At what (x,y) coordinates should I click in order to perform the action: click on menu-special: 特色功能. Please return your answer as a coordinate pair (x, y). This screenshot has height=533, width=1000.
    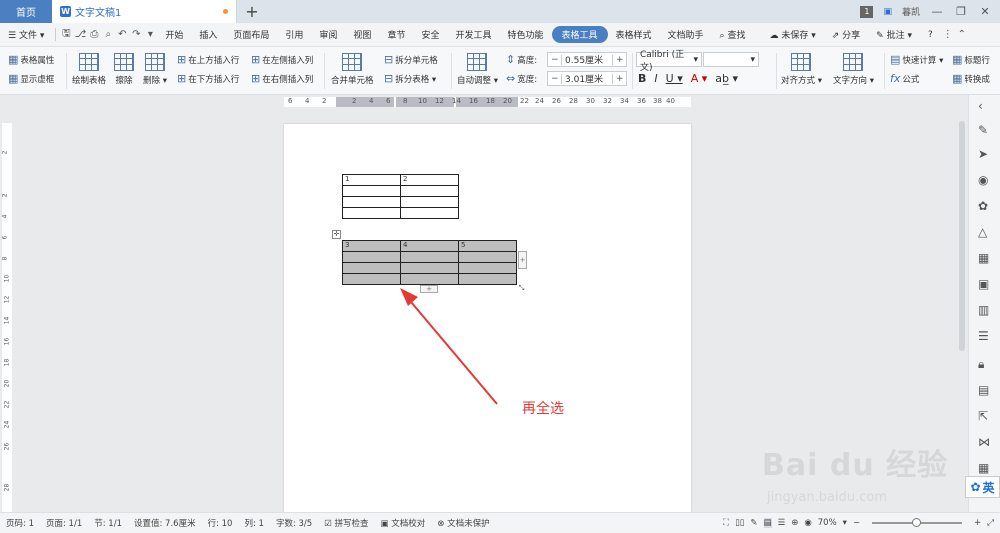
    Looking at the image, I should click on (525, 34).